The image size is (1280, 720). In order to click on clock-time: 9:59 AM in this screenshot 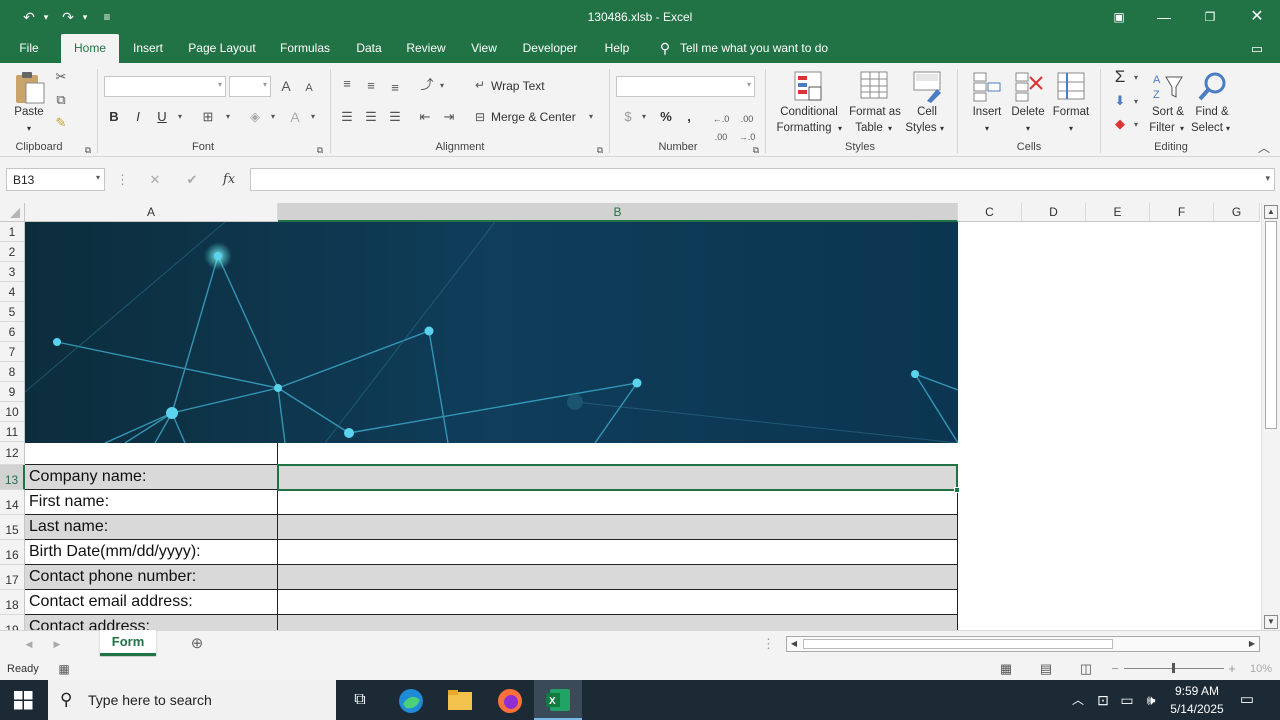, I will do `click(1197, 691)`.